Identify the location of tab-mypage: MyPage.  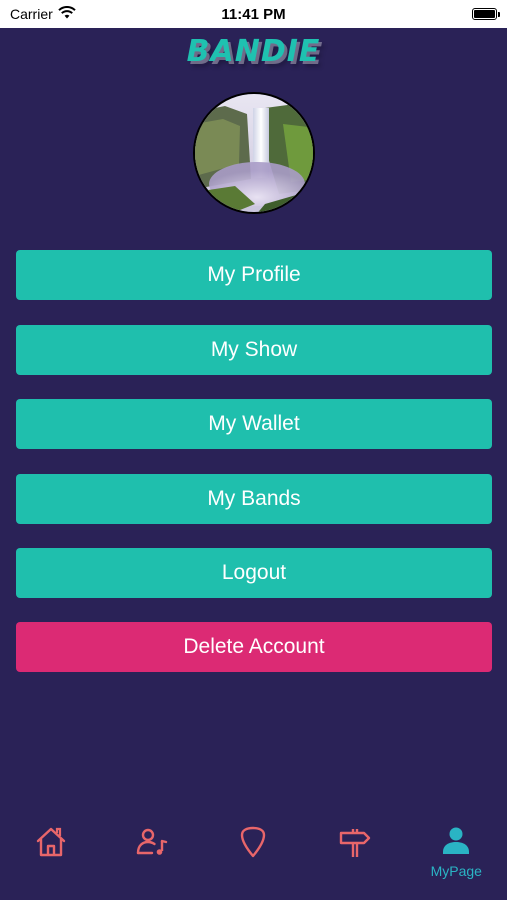
(456, 851).